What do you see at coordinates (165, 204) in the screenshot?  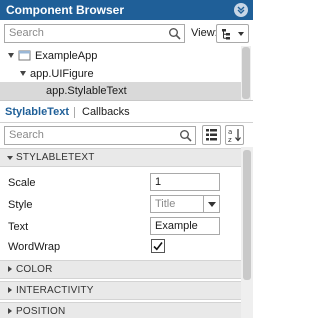 I see `style-dropdown-value: Title` at bounding box center [165, 204].